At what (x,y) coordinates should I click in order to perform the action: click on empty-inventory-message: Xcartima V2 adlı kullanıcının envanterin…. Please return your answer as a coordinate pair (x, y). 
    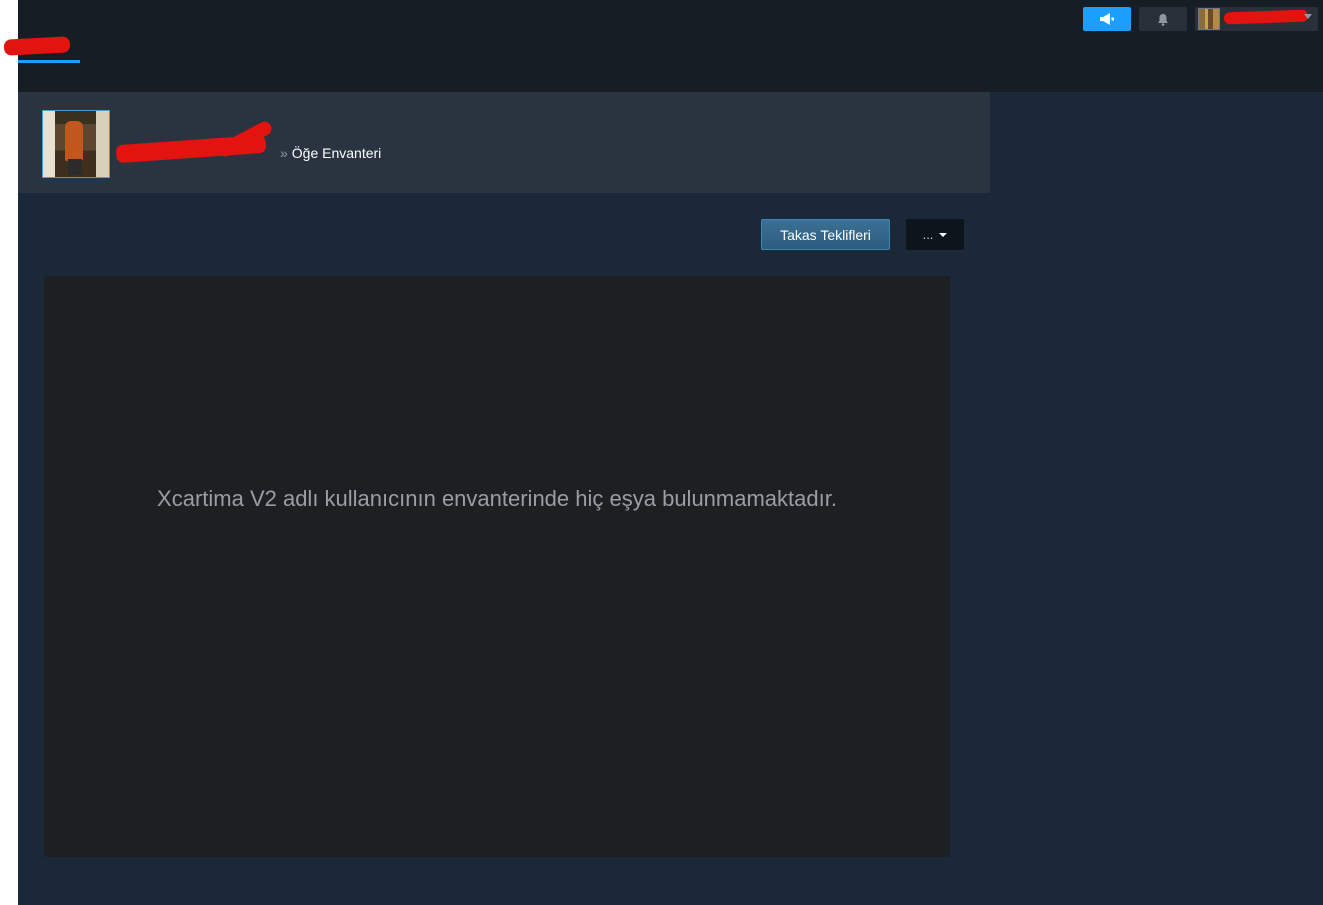
    Looking at the image, I should click on (497, 498).